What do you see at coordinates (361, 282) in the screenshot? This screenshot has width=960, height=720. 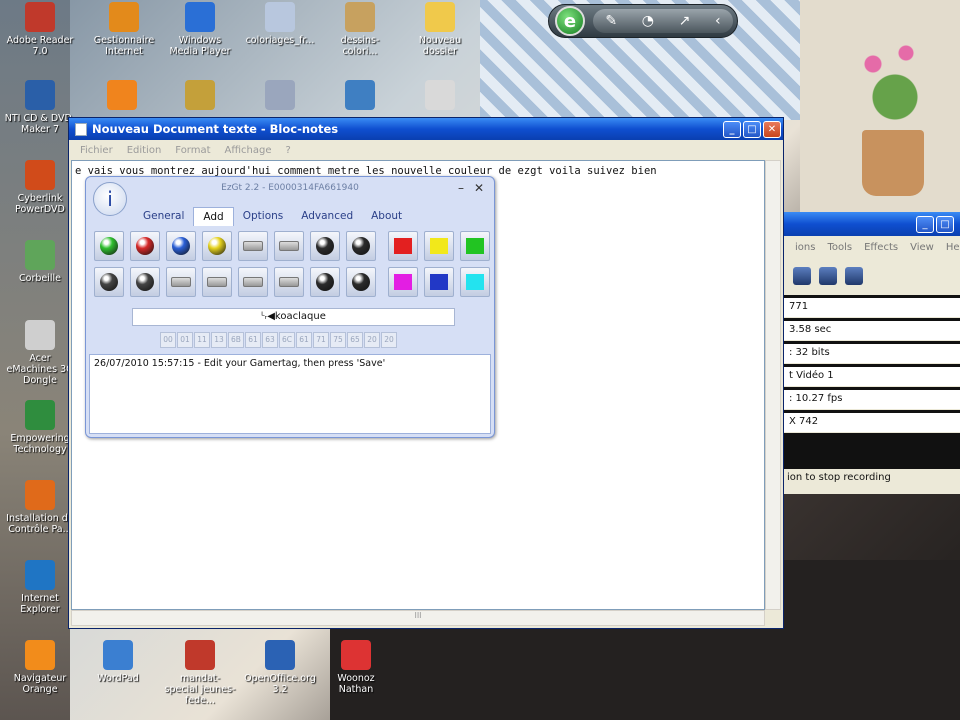 I see `guide-right-button` at bounding box center [361, 282].